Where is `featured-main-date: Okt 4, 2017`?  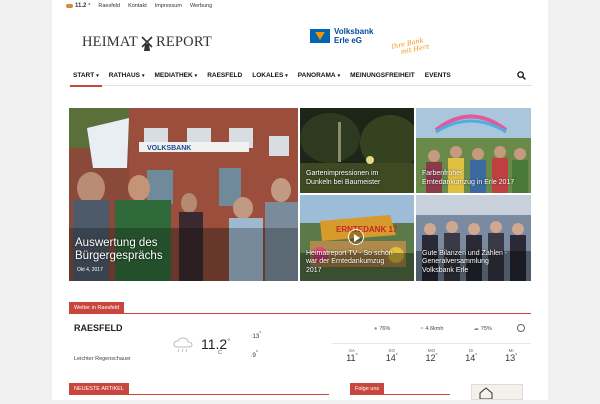 featured-main-date: Okt 4, 2017 is located at coordinates (90, 270).